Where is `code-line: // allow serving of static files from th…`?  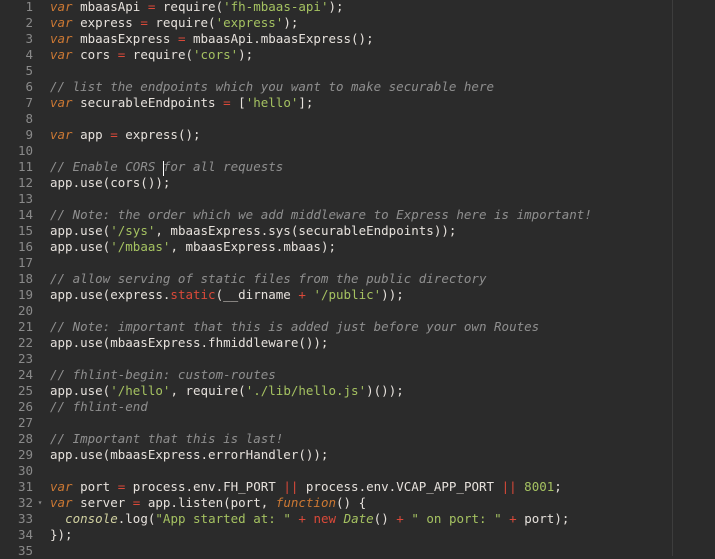
code-line: // allow serving of static files from th… is located at coordinates (268, 279).